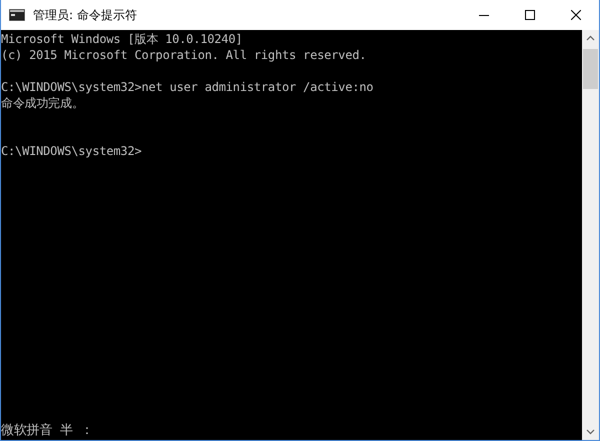  I want to click on maximize-icon, so click(530, 15).